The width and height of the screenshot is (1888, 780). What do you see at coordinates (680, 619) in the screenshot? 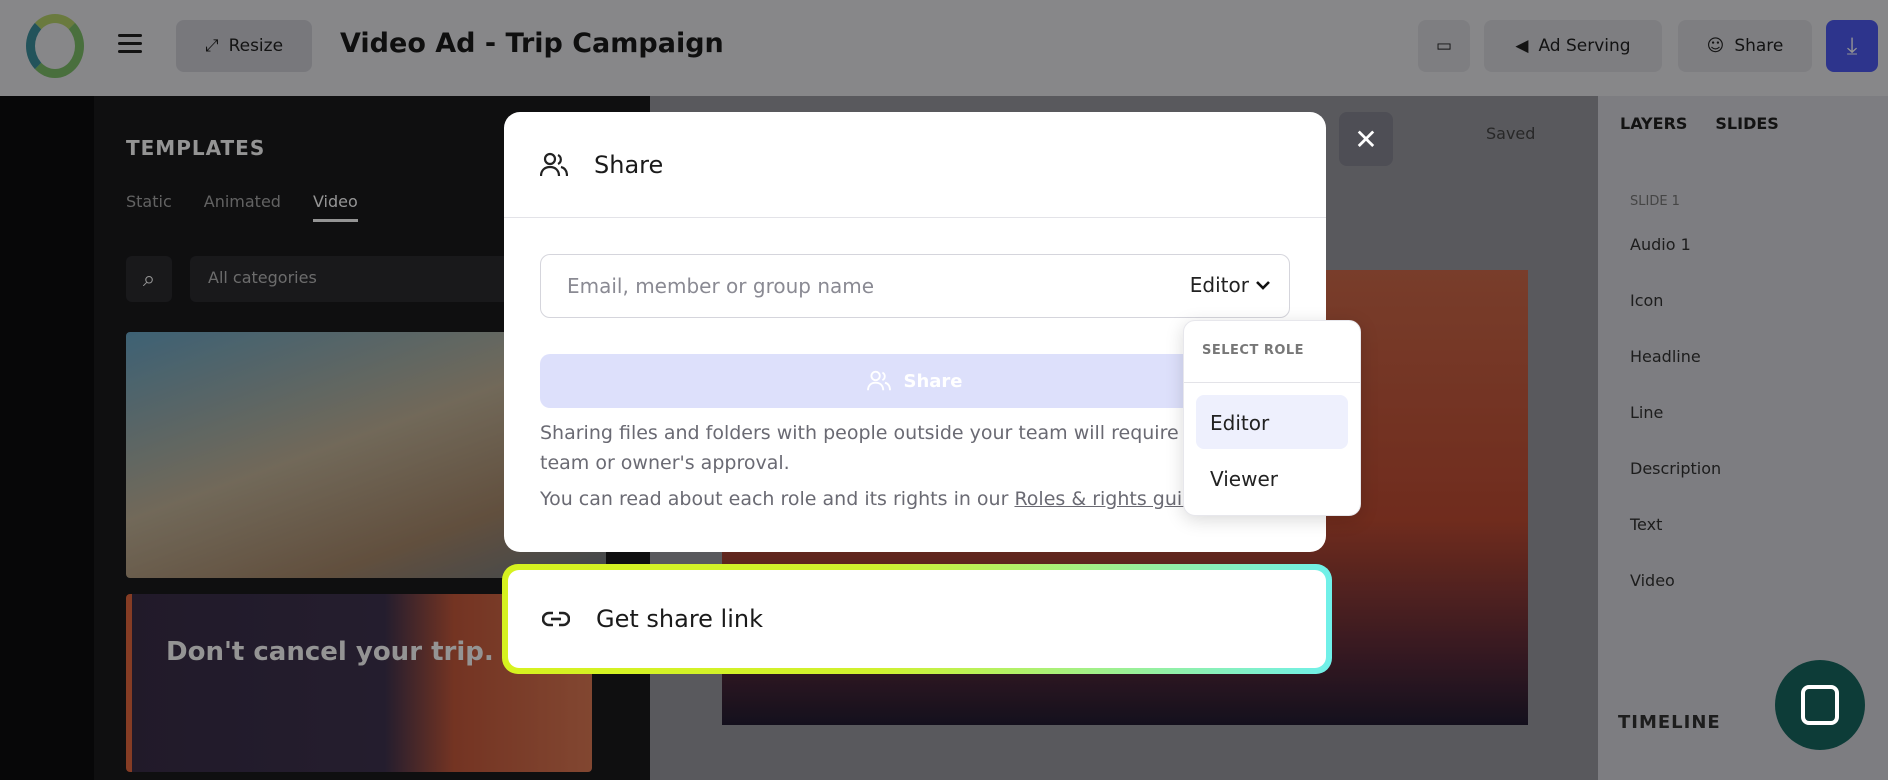
I see `get-share-link-label: Get share link` at bounding box center [680, 619].